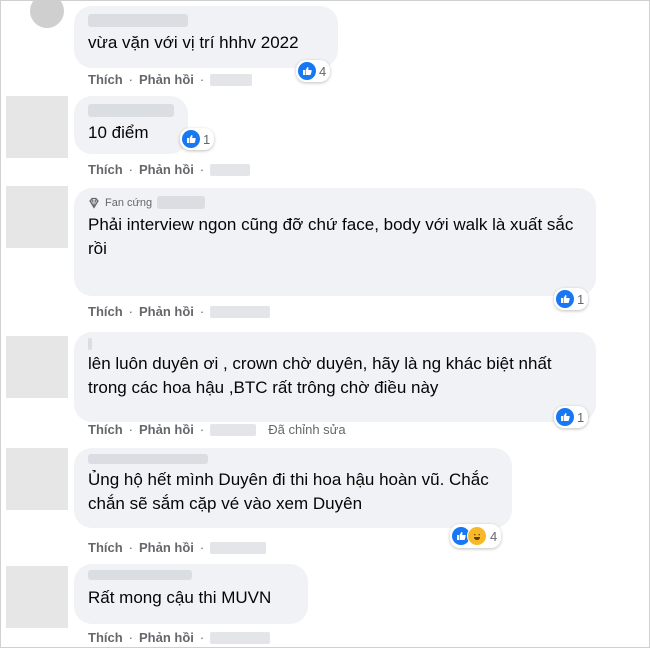 The height and width of the screenshot is (648, 650). Describe the element at coordinates (335, 202) in the screenshot. I see `badge-row: Fan cứng` at that location.